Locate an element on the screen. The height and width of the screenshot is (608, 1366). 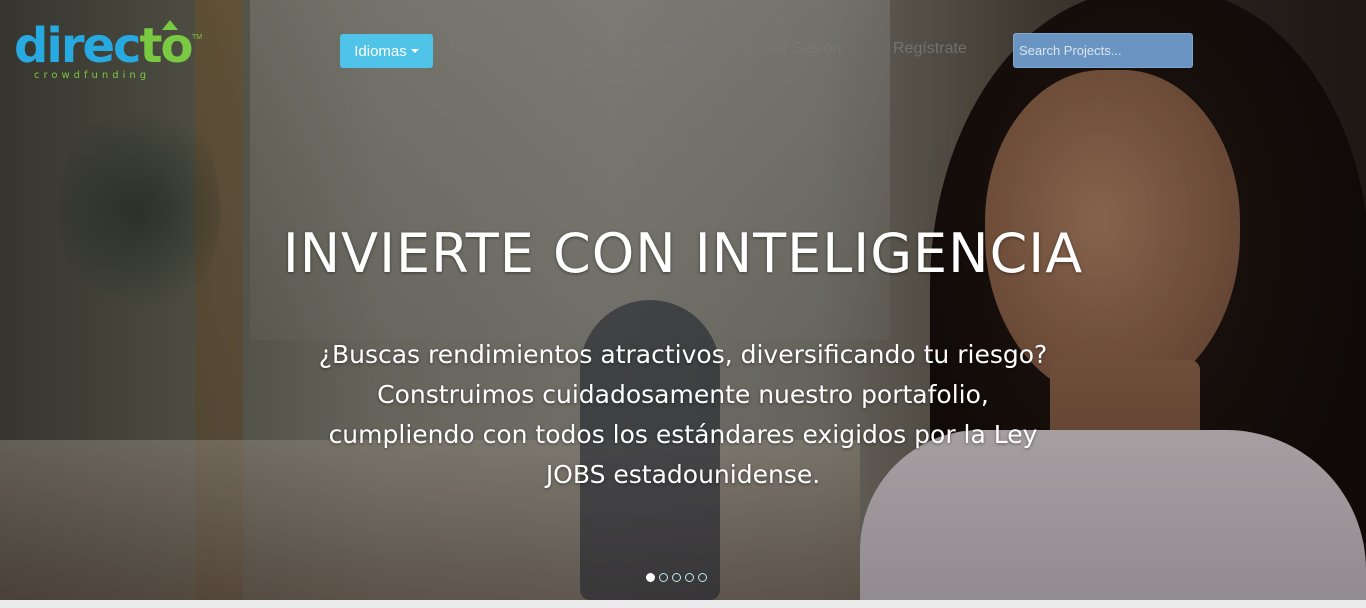
brand-logo: directo TM crowdfunding is located at coordinates (108, 50).